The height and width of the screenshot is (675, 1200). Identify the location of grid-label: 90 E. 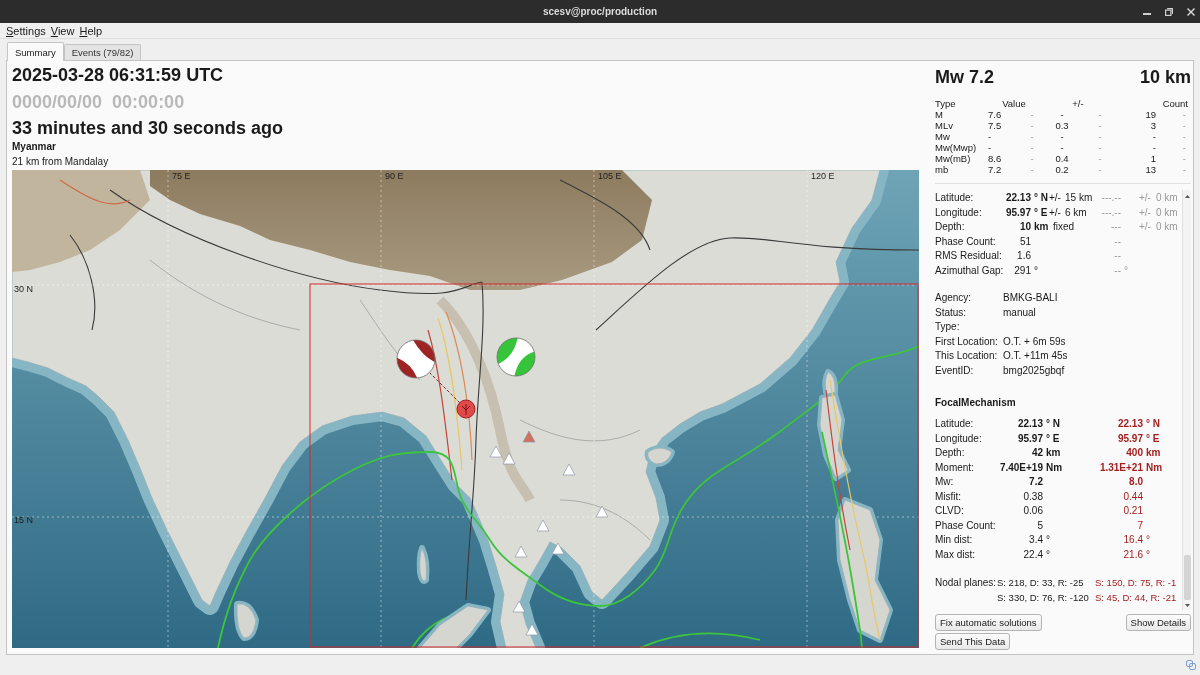
(394, 176).